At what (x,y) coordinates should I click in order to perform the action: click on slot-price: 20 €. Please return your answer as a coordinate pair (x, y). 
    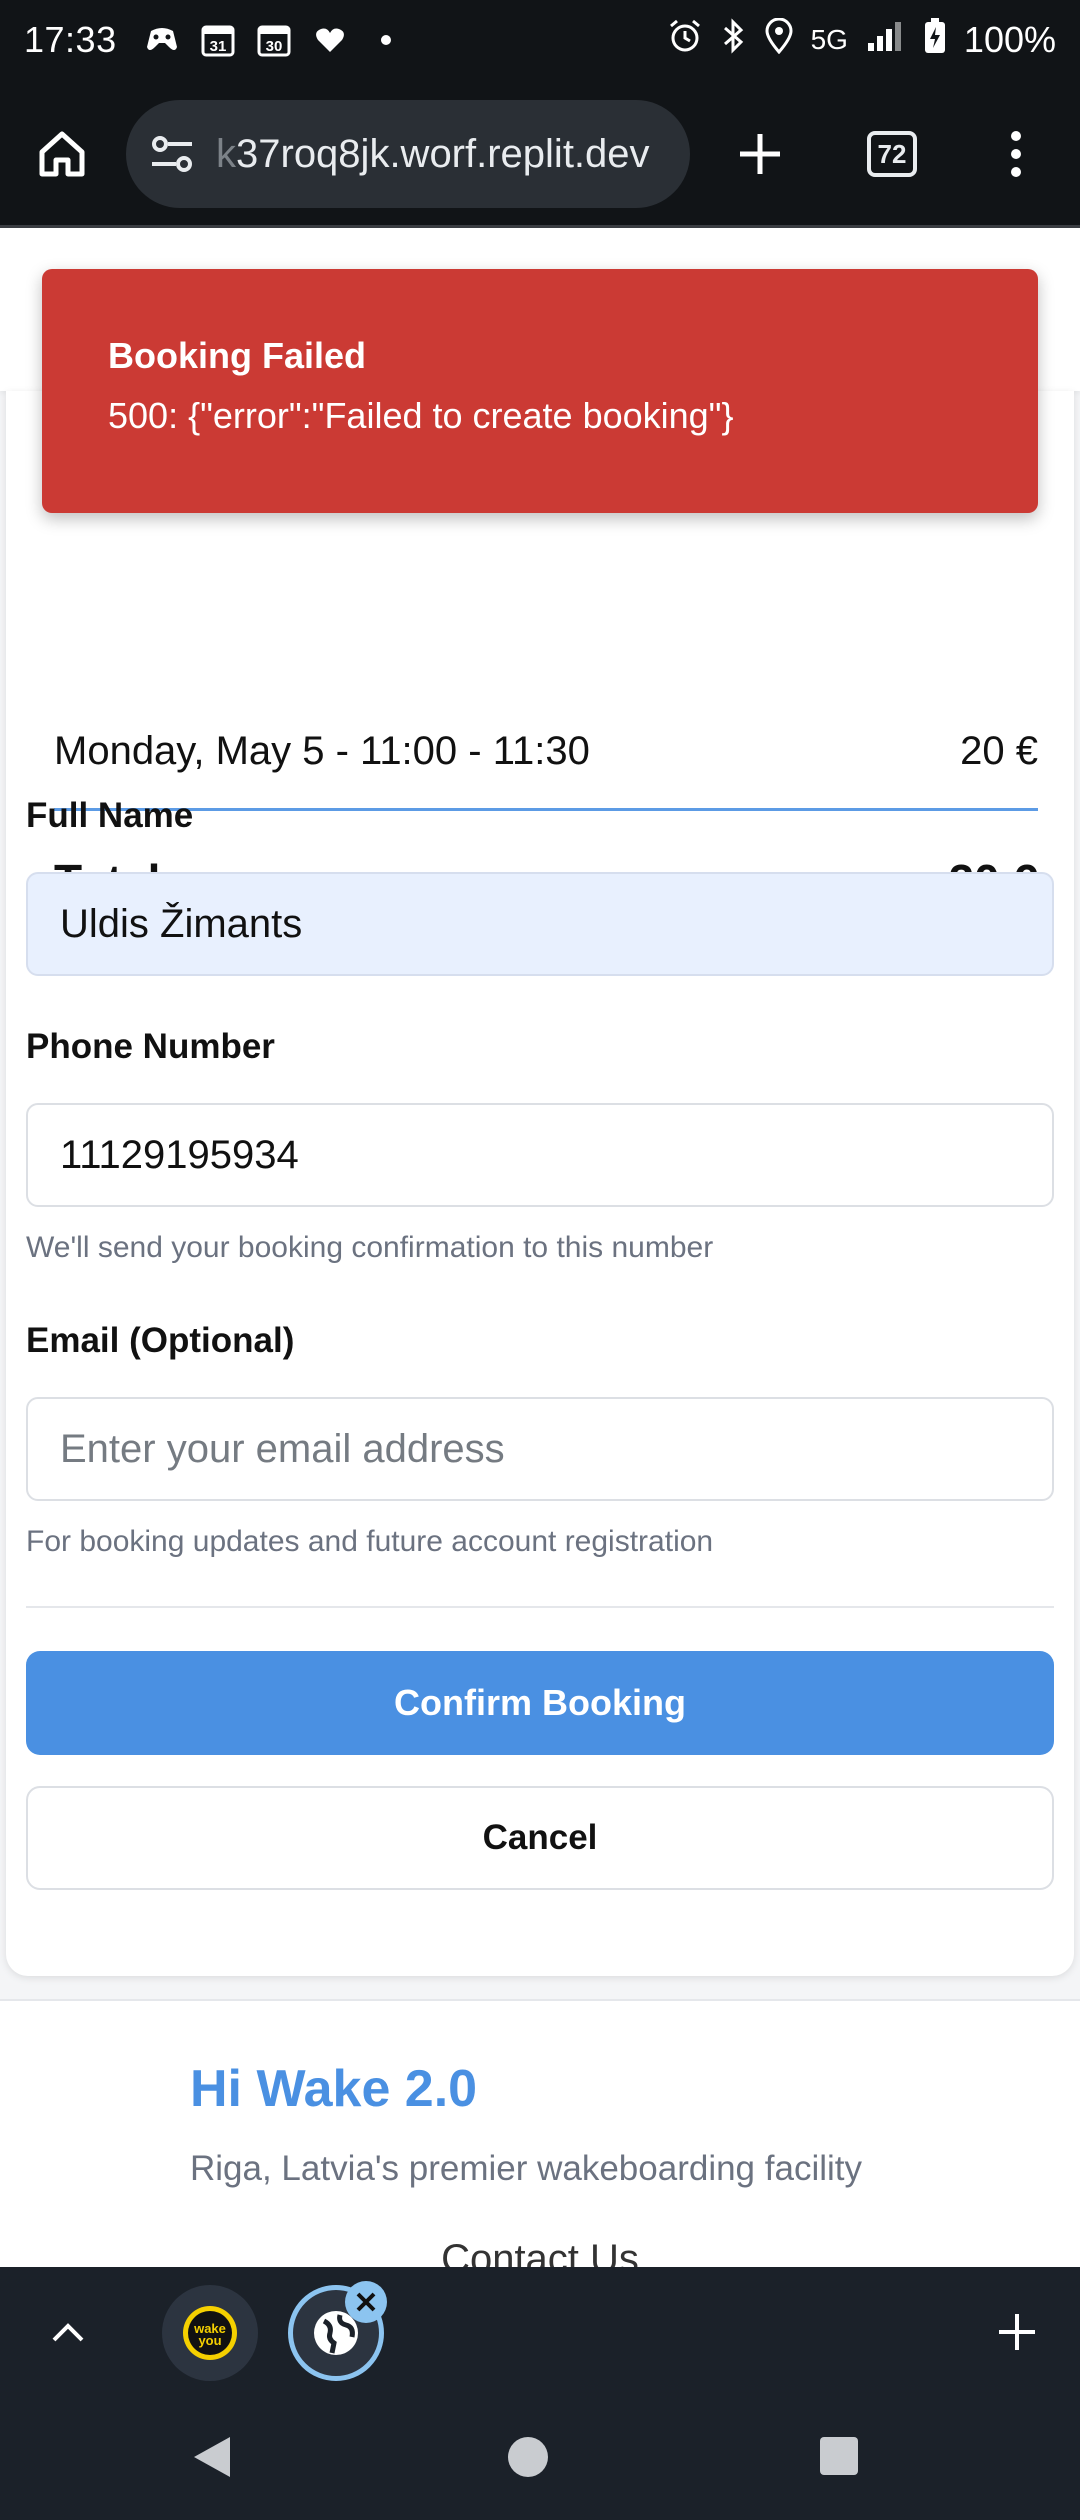
    Looking at the image, I should click on (999, 750).